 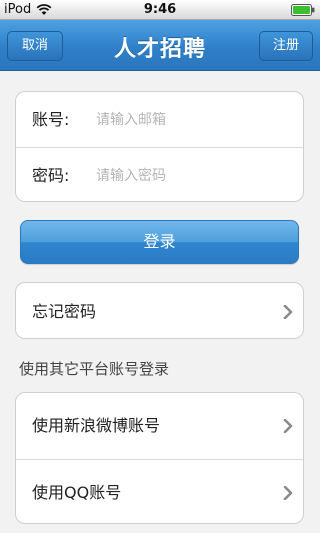 I want to click on password-label: 密码:, so click(x=51, y=175).